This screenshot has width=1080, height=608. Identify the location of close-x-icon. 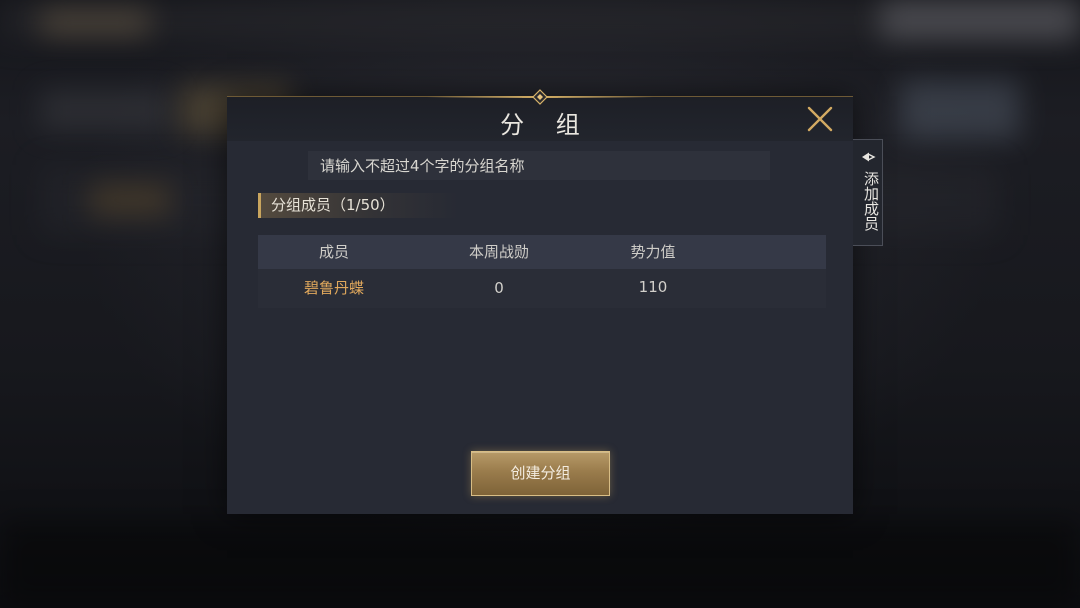
(820, 119).